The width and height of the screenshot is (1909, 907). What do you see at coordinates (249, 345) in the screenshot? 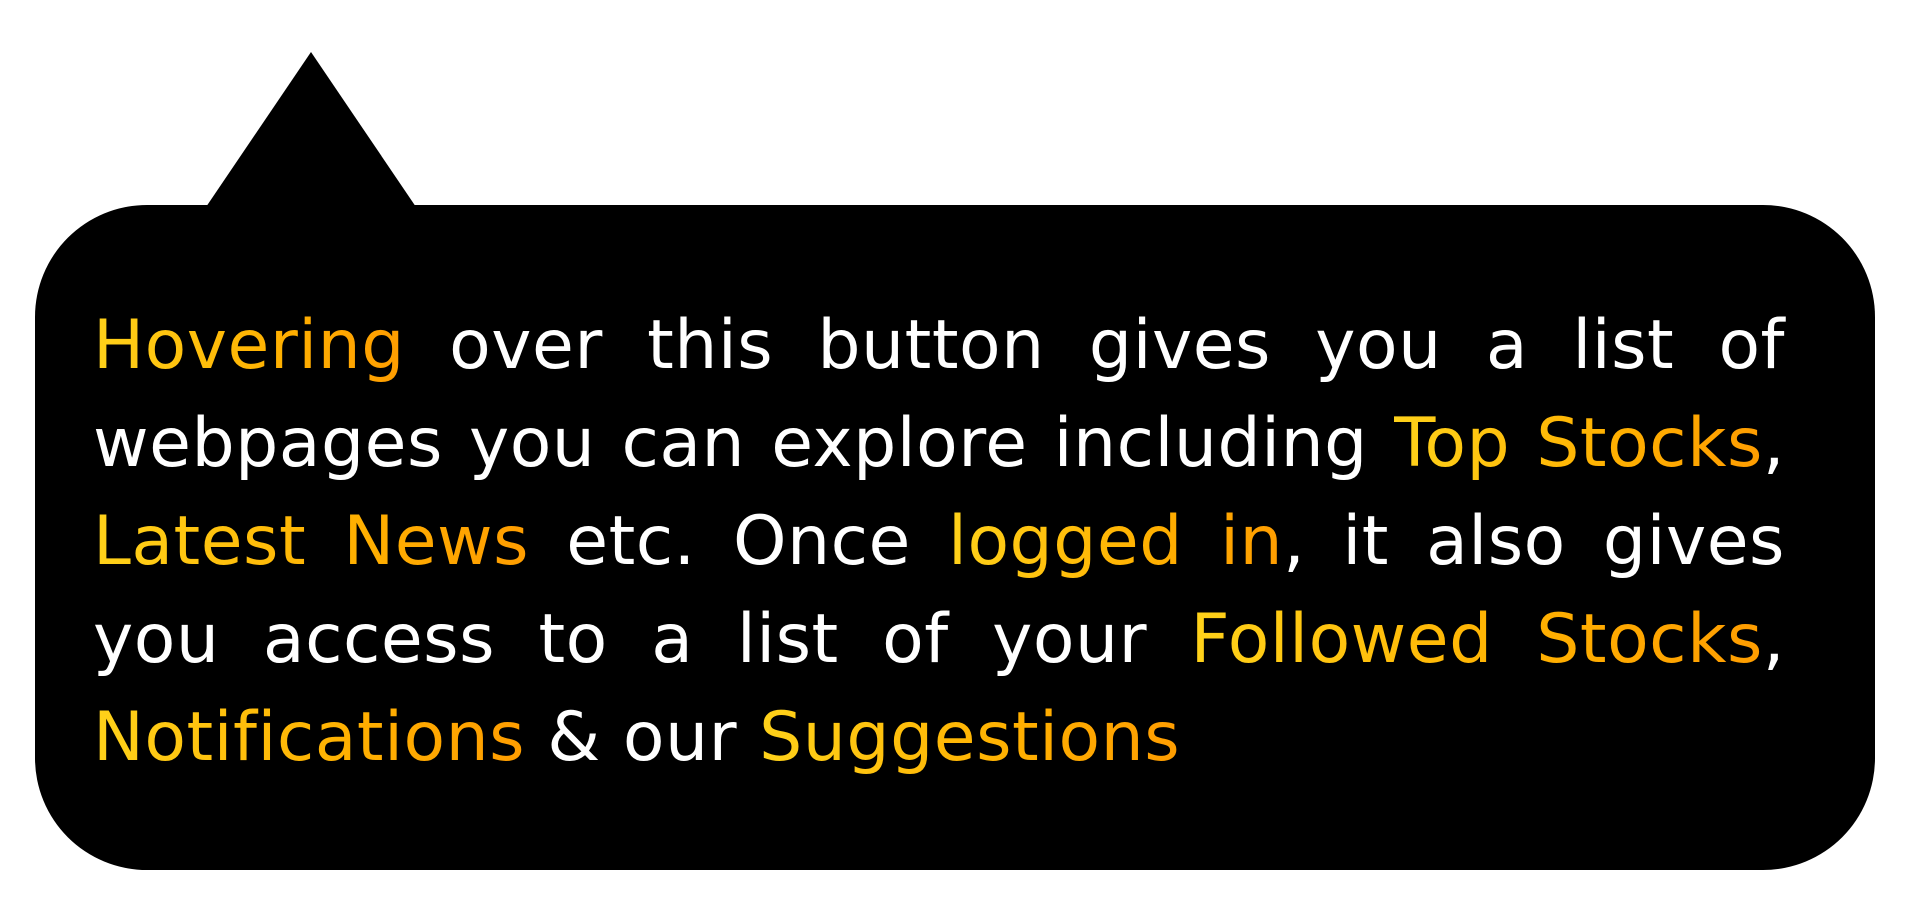
I see `tooltip-highlight-hovering: Hovering` at bounding box center [249, 345].